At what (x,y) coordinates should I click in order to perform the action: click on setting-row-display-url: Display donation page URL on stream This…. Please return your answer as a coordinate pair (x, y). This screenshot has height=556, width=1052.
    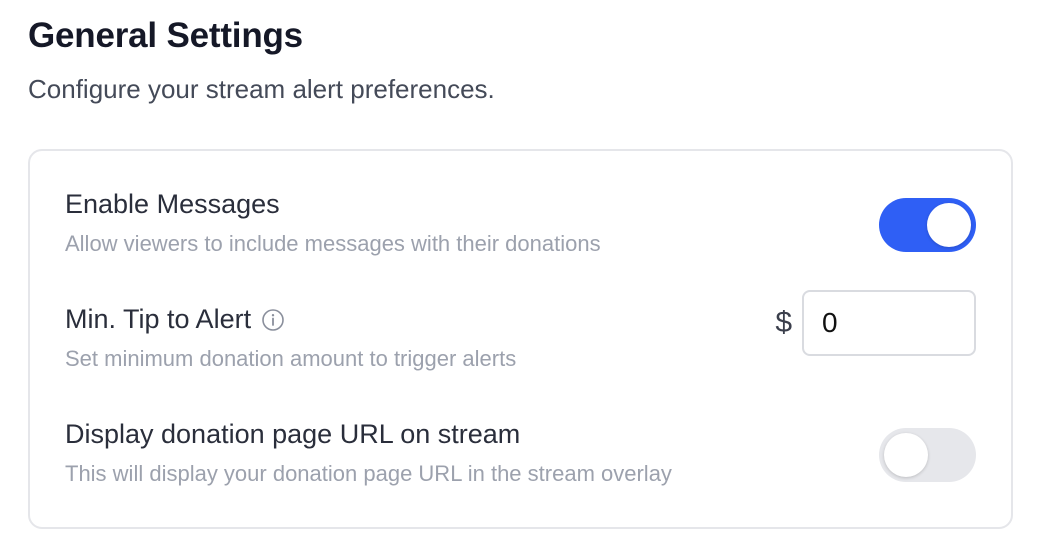
    Looking at the image, I should click on (520, 459).